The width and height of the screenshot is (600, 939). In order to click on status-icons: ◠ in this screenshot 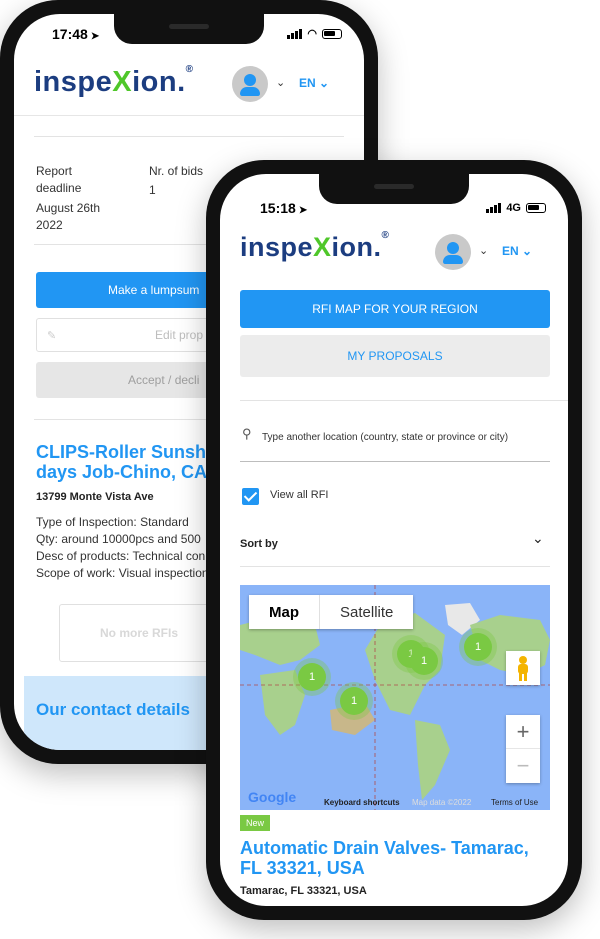, I will do `click(314, 33)`.